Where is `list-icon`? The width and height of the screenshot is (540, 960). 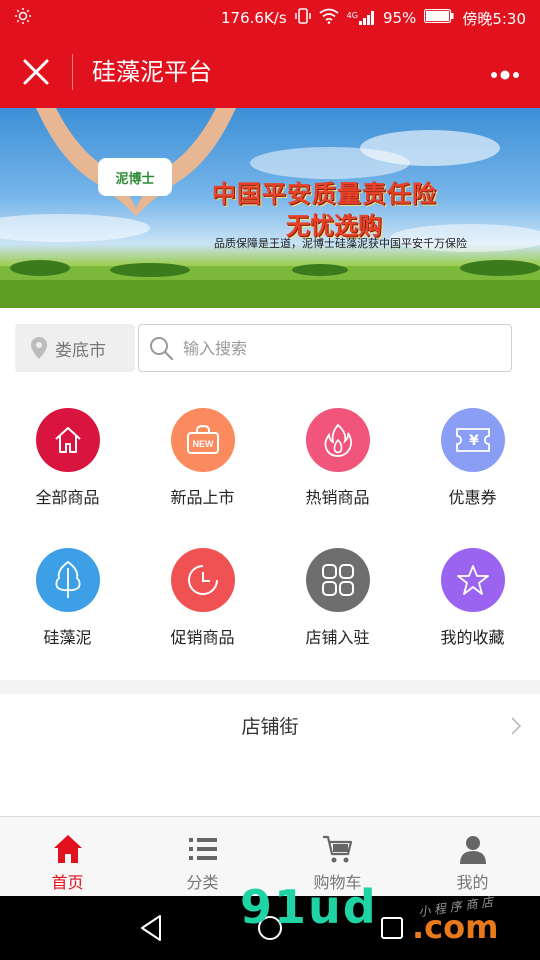
list-icon is located at coordinates (202, 849).